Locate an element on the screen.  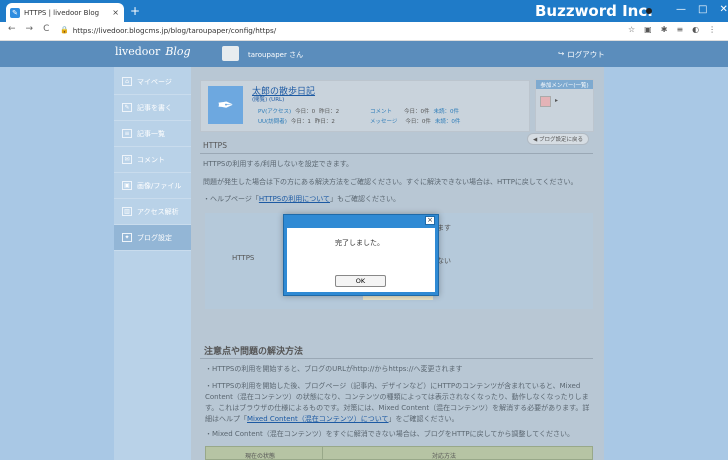
reload-icon: C is located at coordinates (46, 29).